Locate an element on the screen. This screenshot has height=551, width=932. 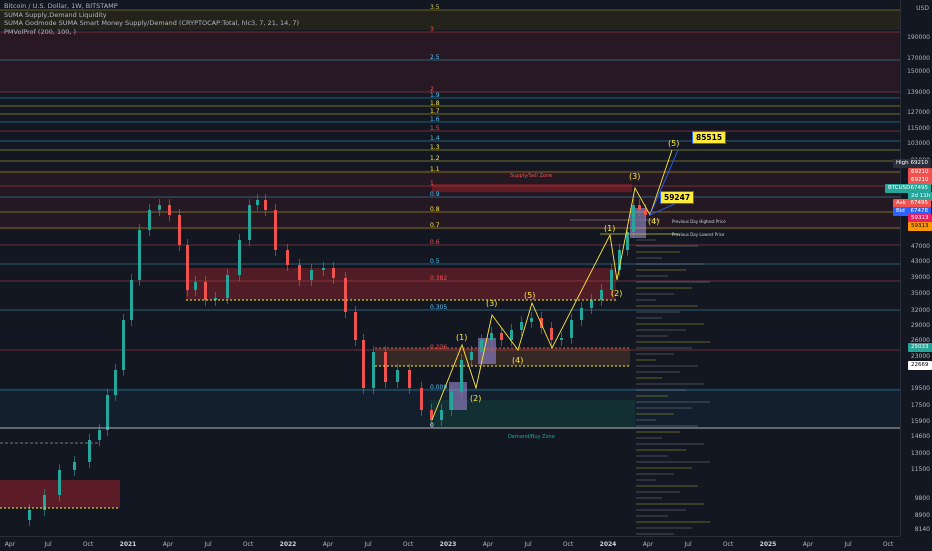
price-axis-label: 29000 is located at coordinates (920, 325).